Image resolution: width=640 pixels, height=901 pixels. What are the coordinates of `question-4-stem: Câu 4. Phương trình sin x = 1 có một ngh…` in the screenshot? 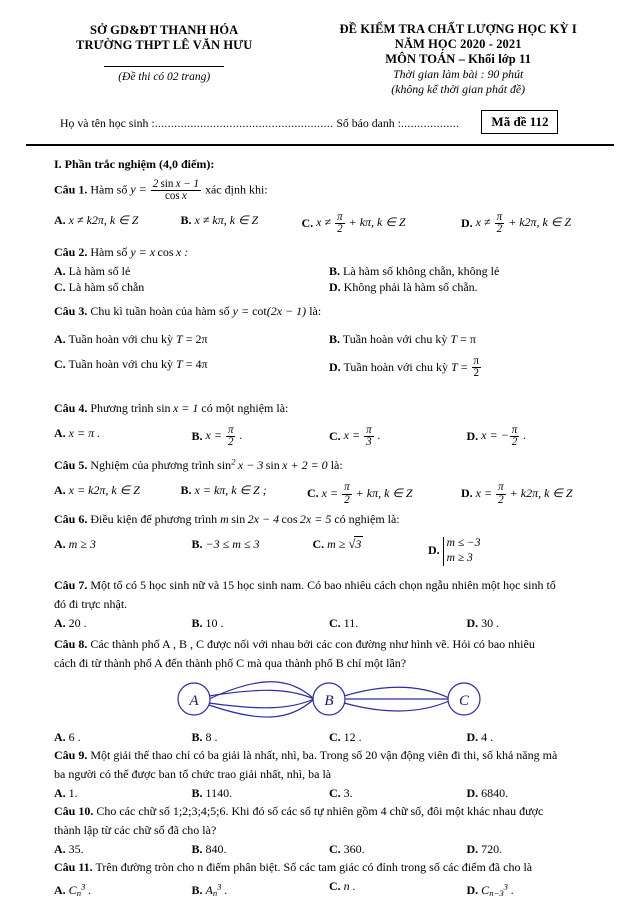 It's located at (329, 408).